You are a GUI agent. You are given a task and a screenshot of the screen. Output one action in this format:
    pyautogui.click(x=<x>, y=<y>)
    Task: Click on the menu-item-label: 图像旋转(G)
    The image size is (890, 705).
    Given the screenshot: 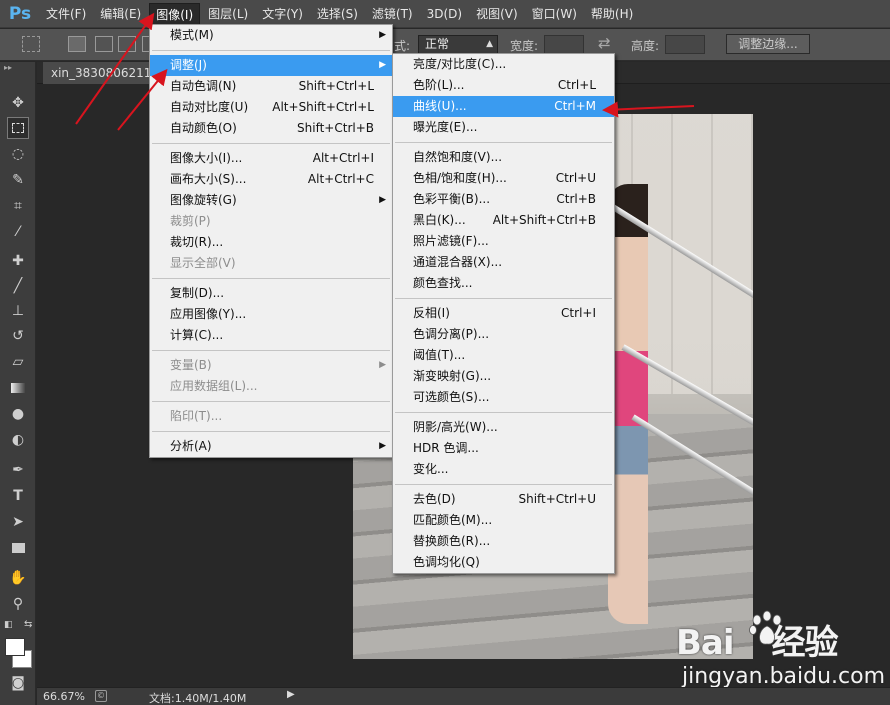 What is the action you would take?
    pyautogui.click(x=203, y=200)
    